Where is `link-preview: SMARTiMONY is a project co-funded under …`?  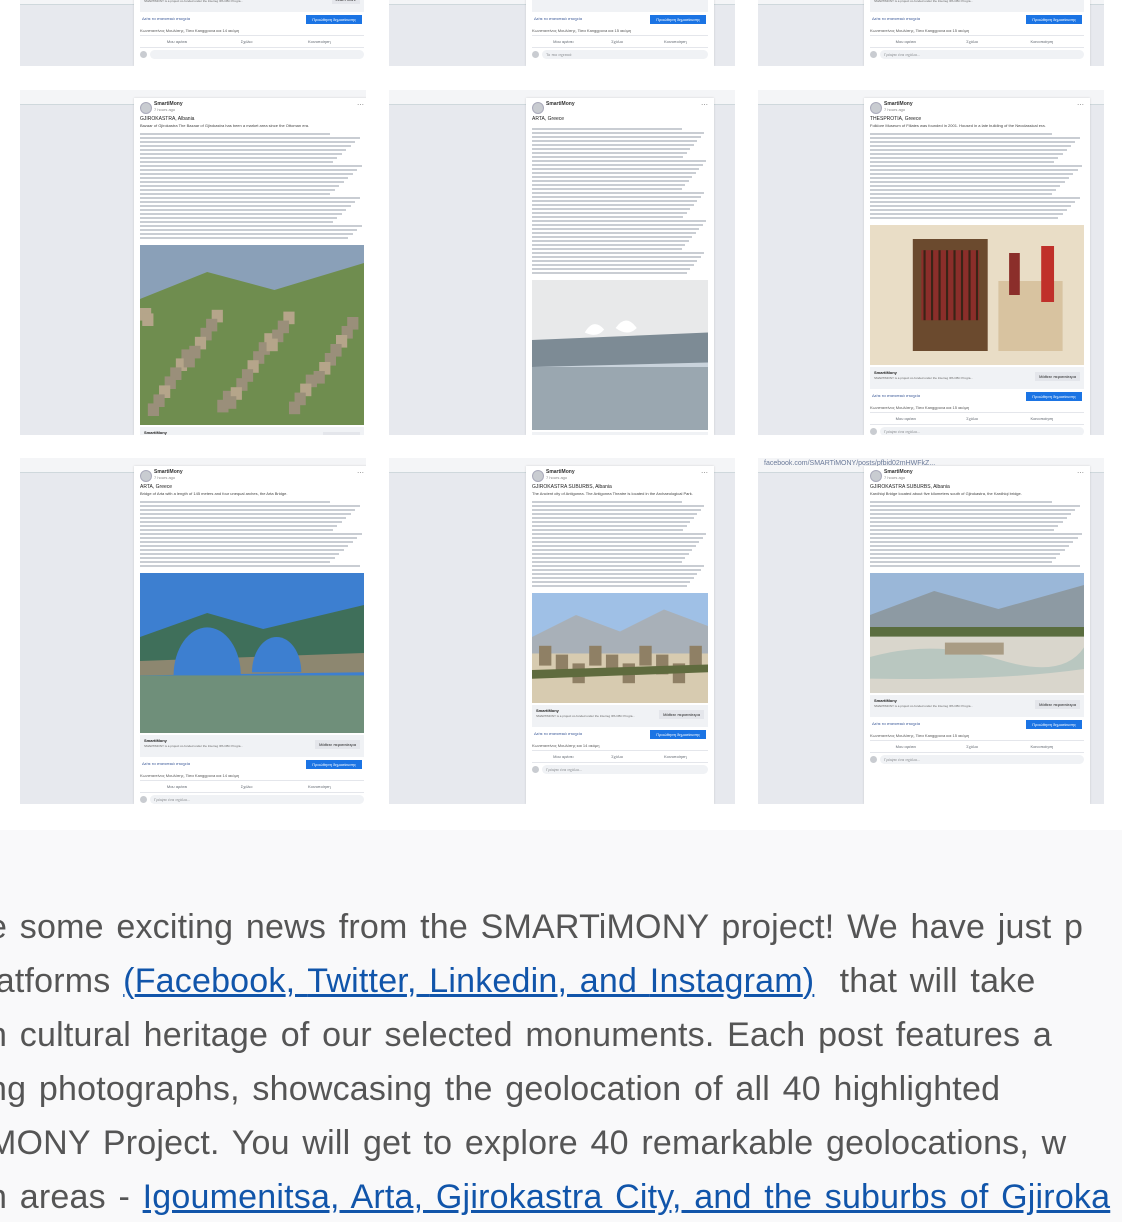 link-preview: SMARTiMONY is a project co-funded under … is located at coordinates (977, 6).